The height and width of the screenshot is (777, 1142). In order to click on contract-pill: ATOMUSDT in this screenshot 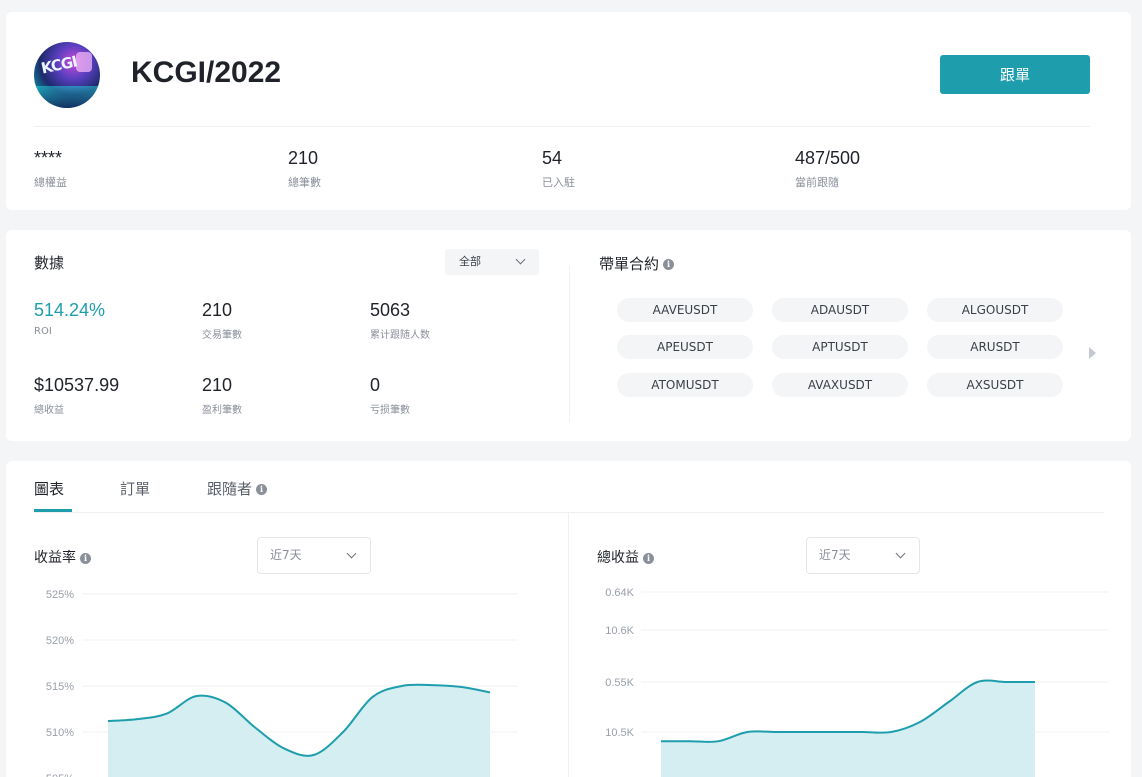, I will do `click(685, 385)`.